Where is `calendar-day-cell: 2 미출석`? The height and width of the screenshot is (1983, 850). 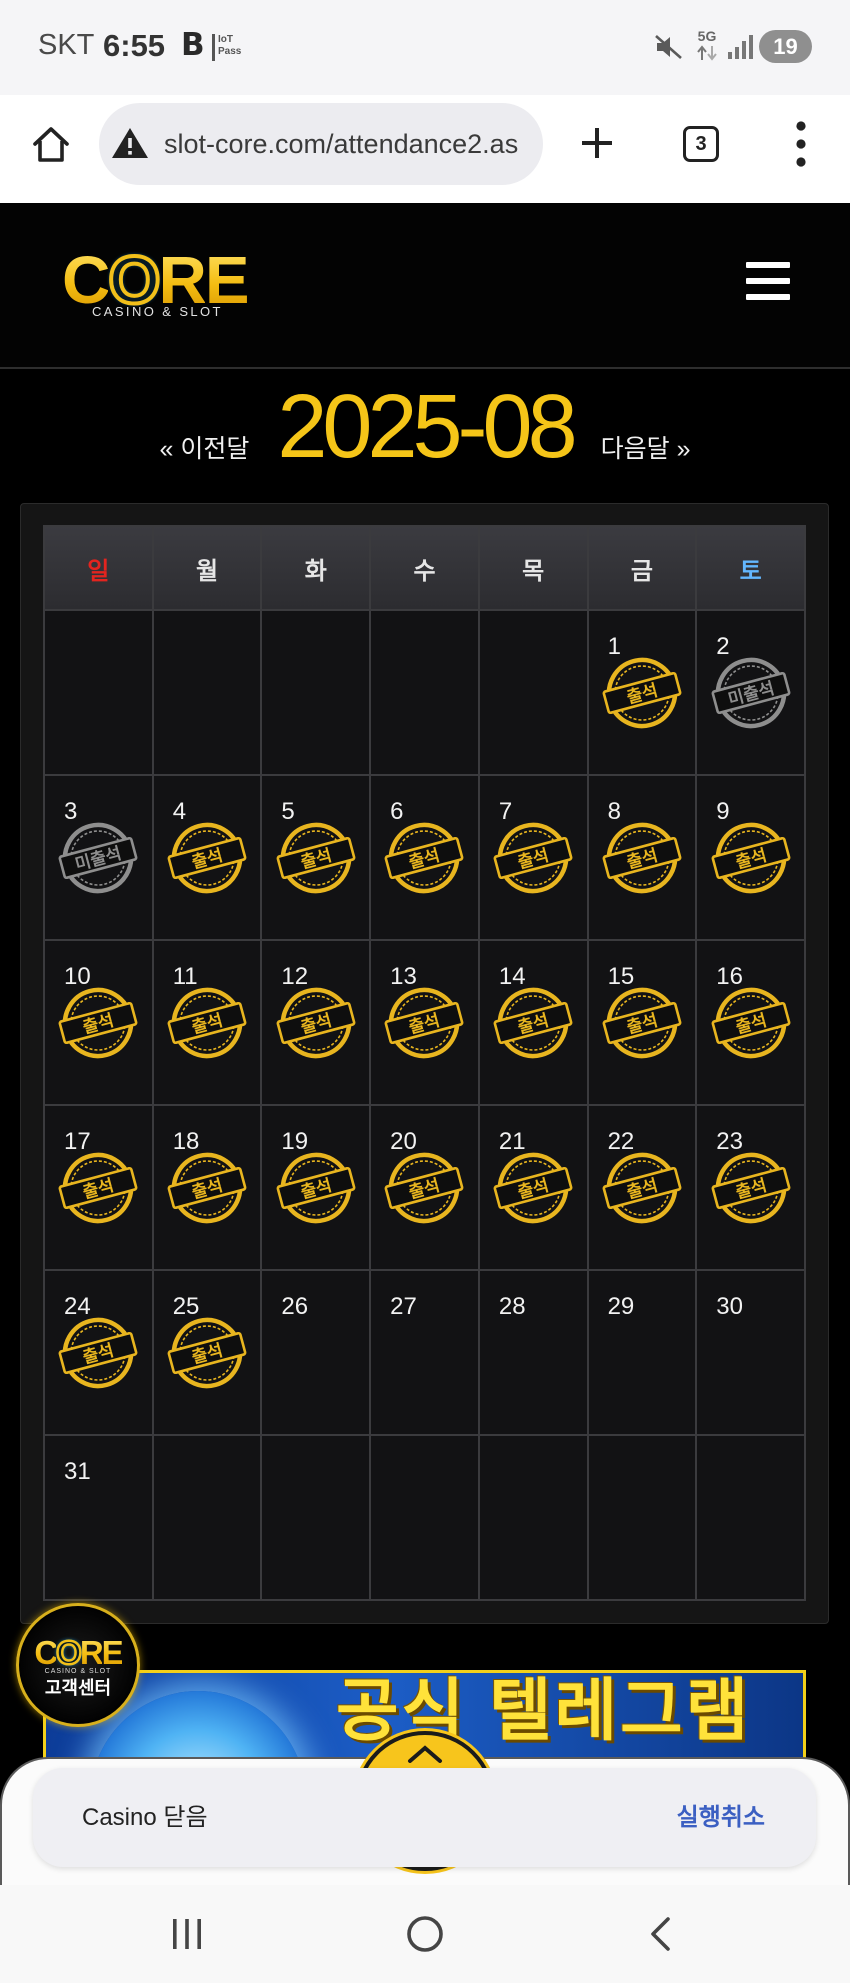
calendar-day-cell: 2 미출석 is located at coordinates (750, 692).